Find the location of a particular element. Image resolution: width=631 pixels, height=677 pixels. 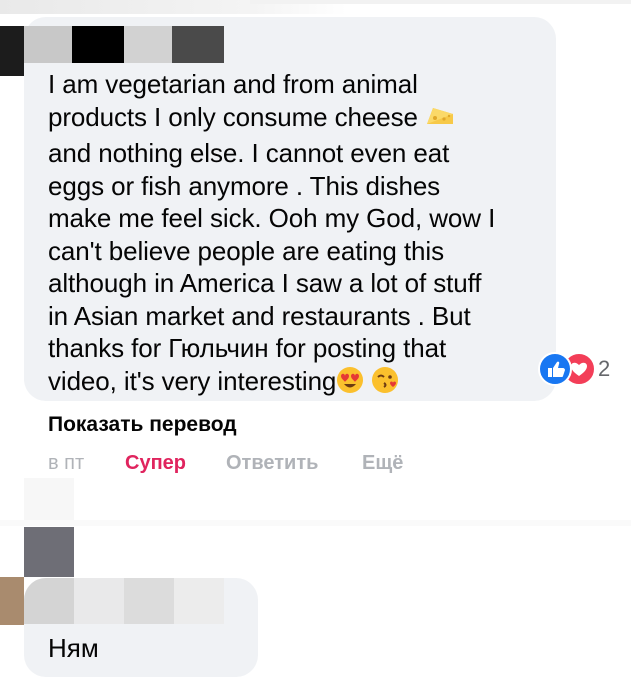

comment-line: eggs or fish anymore . This dishes is located at coordinates (244, 185).